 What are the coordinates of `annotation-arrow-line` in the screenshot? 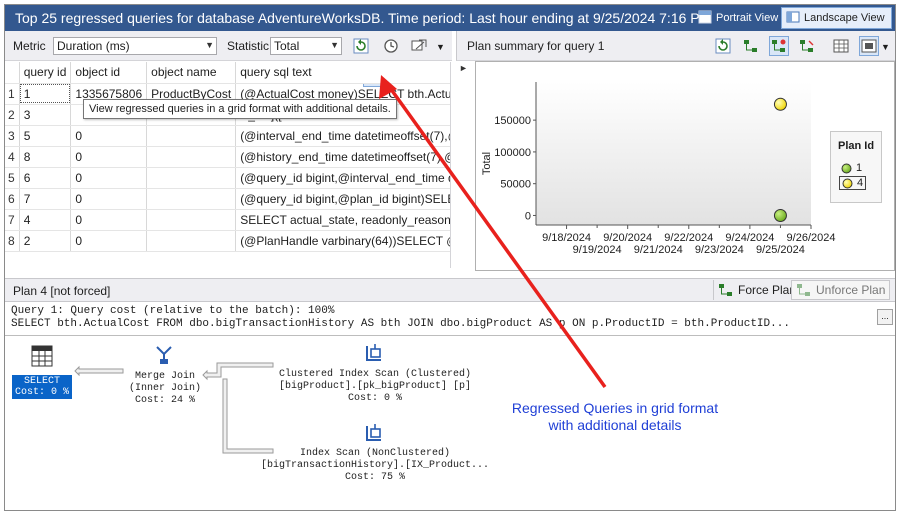 It's located at (496, 236).